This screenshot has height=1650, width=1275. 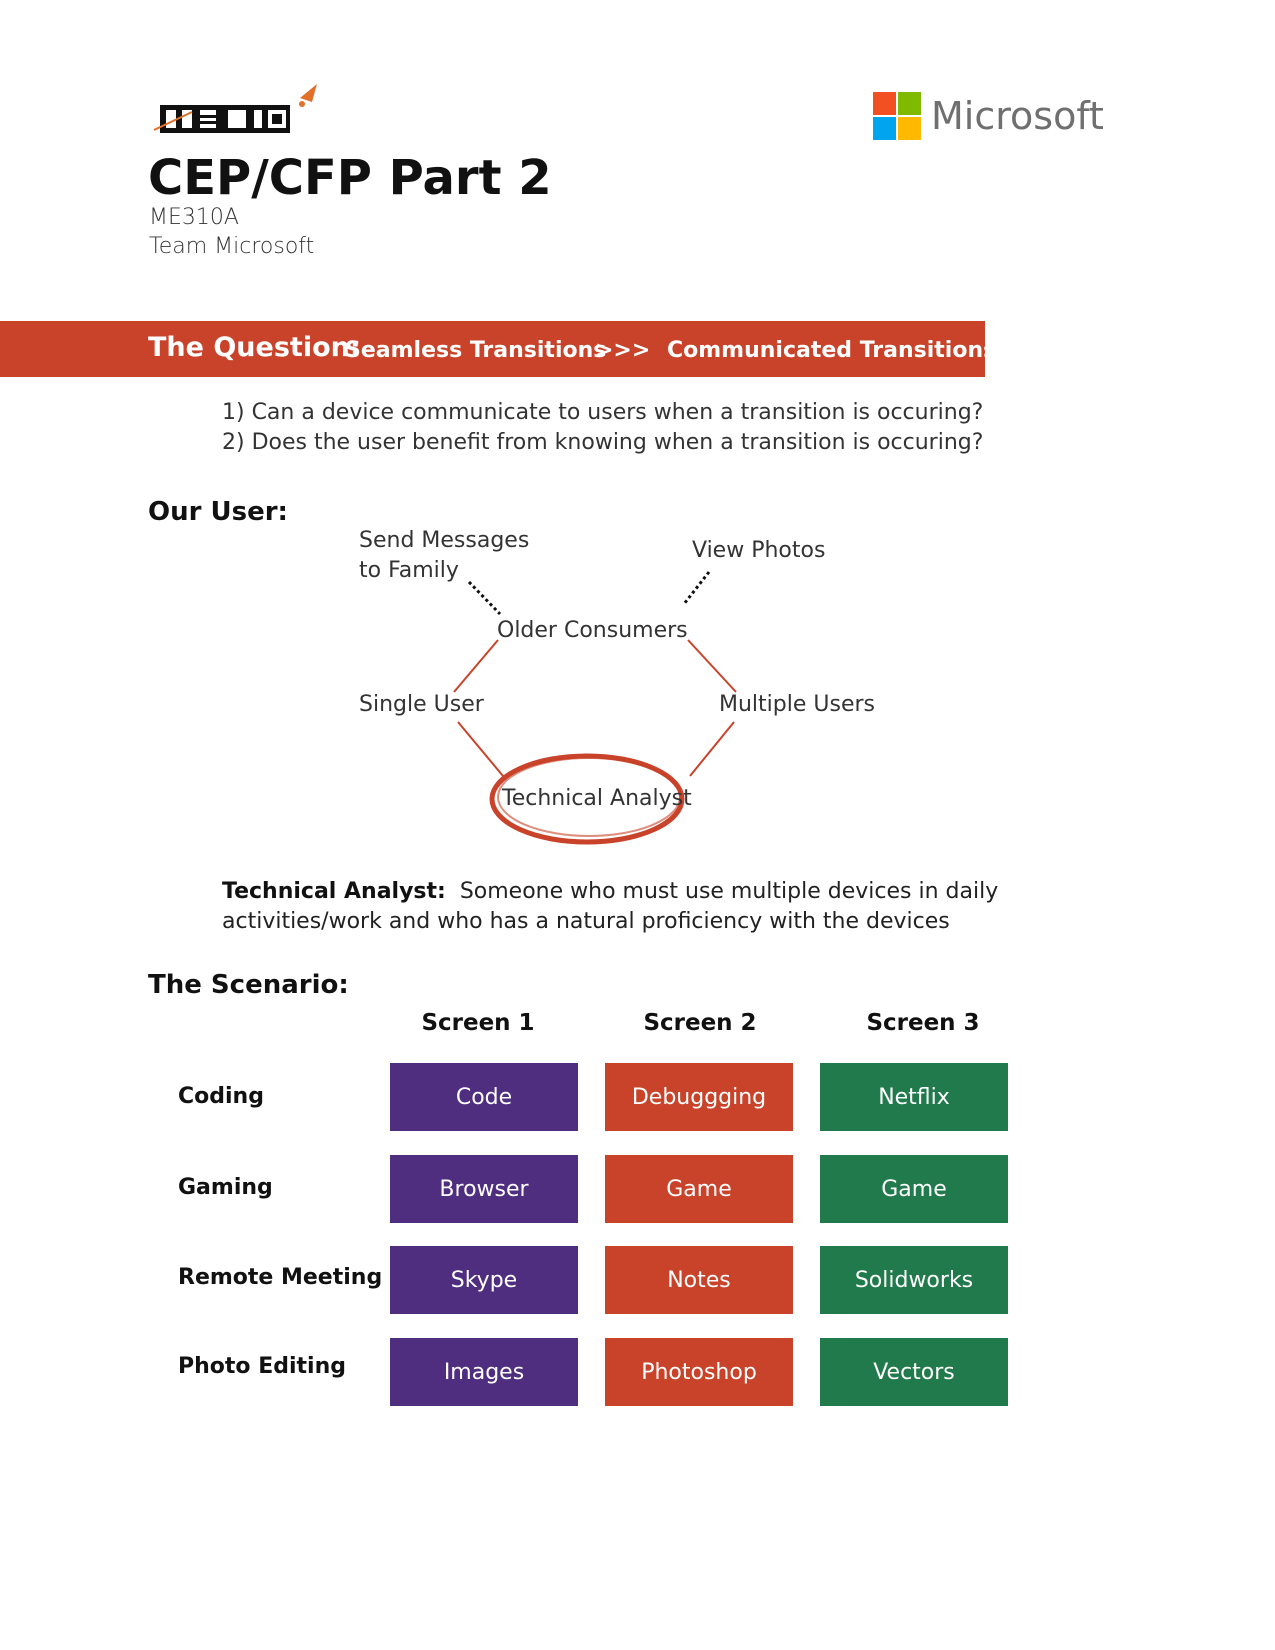 What do you see at coordinates (699, 1189) in the screenshot?
I see `cell-gaming-screen-2: Game` at bounding box center [699, 1189].